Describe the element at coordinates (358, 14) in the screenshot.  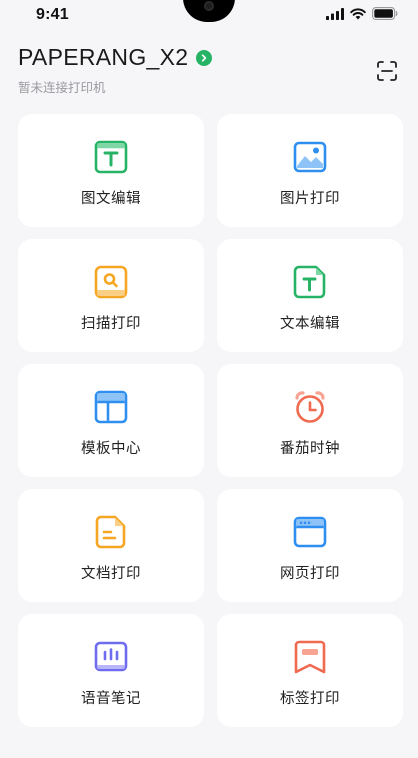
I see `wifi-icon` at that location.